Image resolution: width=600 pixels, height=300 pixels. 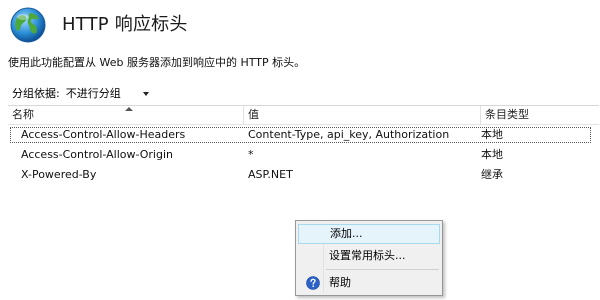 I want to click on page-title: HTTP 响应标头, so click(x=125, y=24).